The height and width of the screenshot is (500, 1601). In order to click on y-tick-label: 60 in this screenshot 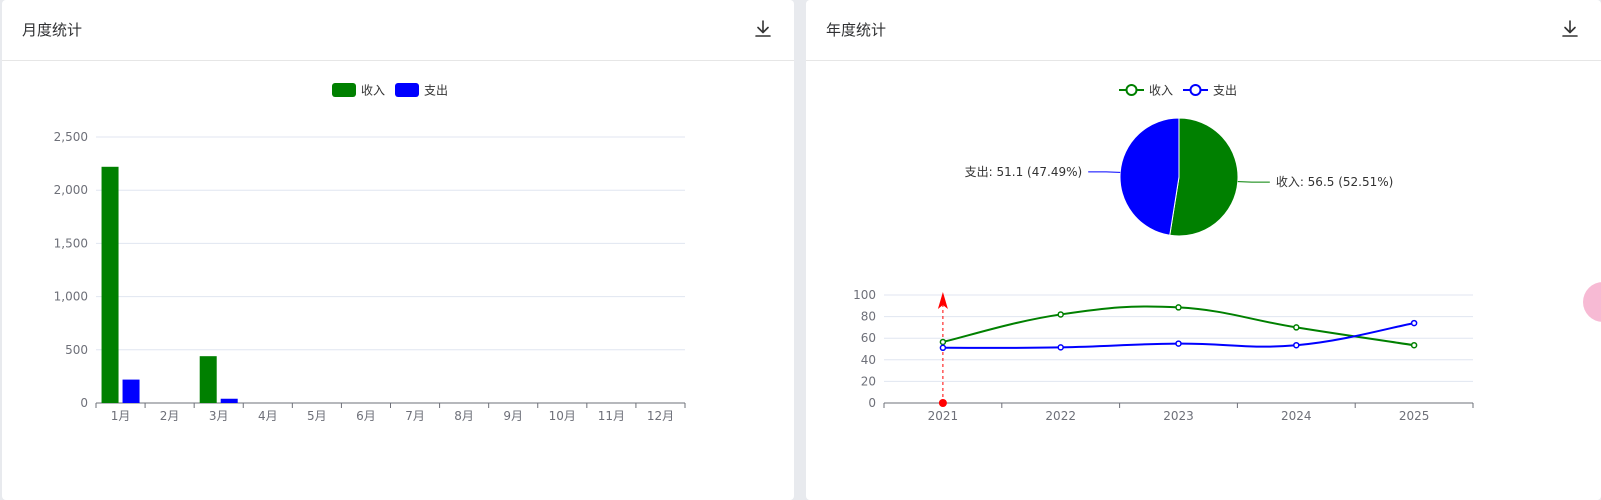, I will do `click(868, 338)`.